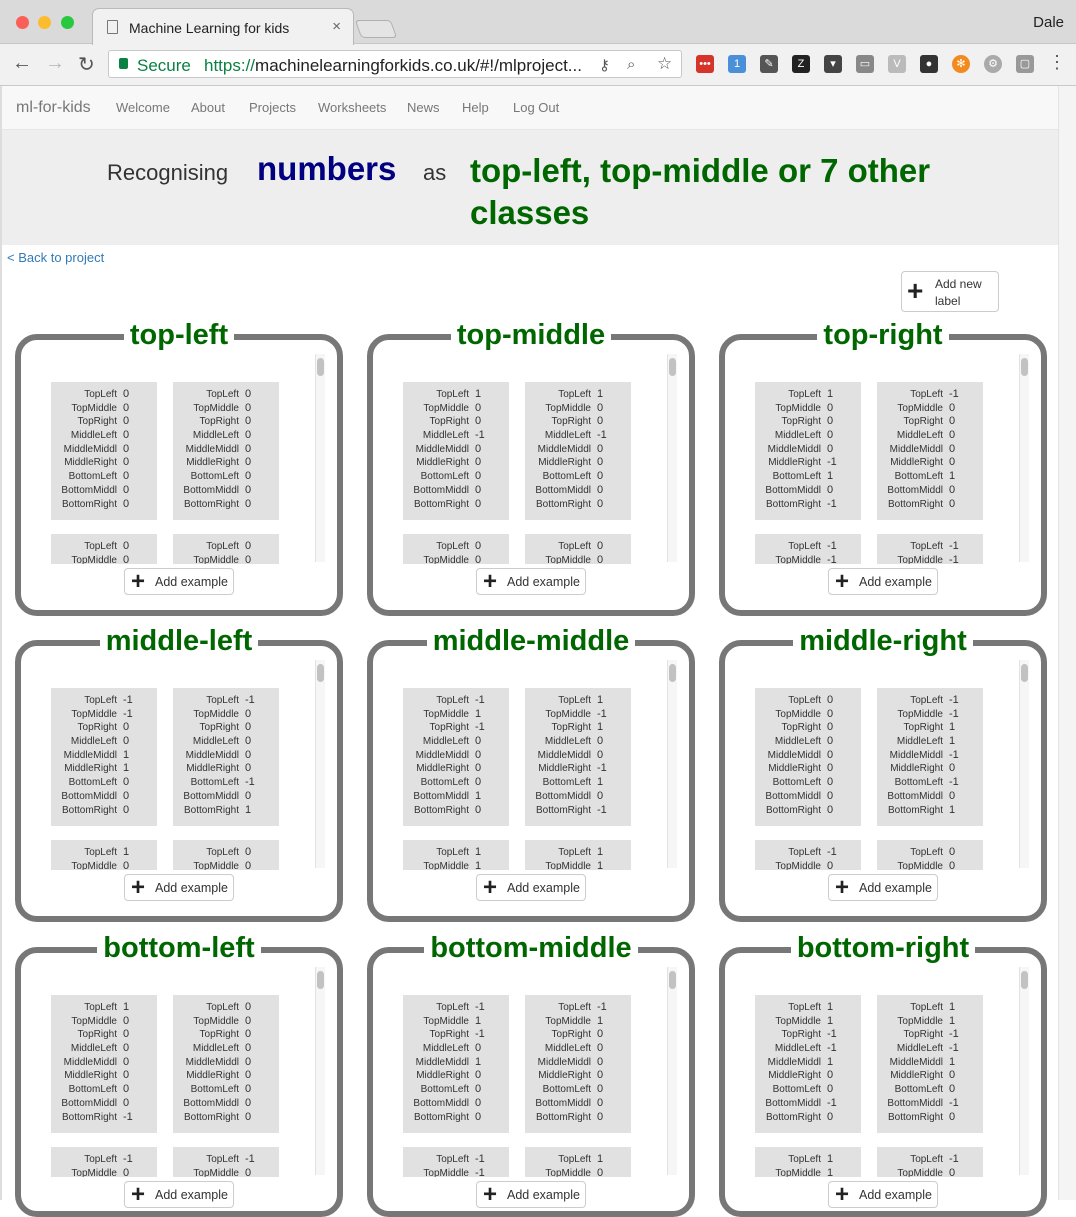  What do you see at coordinates (143, 107) in the screenshot?
I see `nav-link-welcome: Welcome` at bounding box center [143, 107].